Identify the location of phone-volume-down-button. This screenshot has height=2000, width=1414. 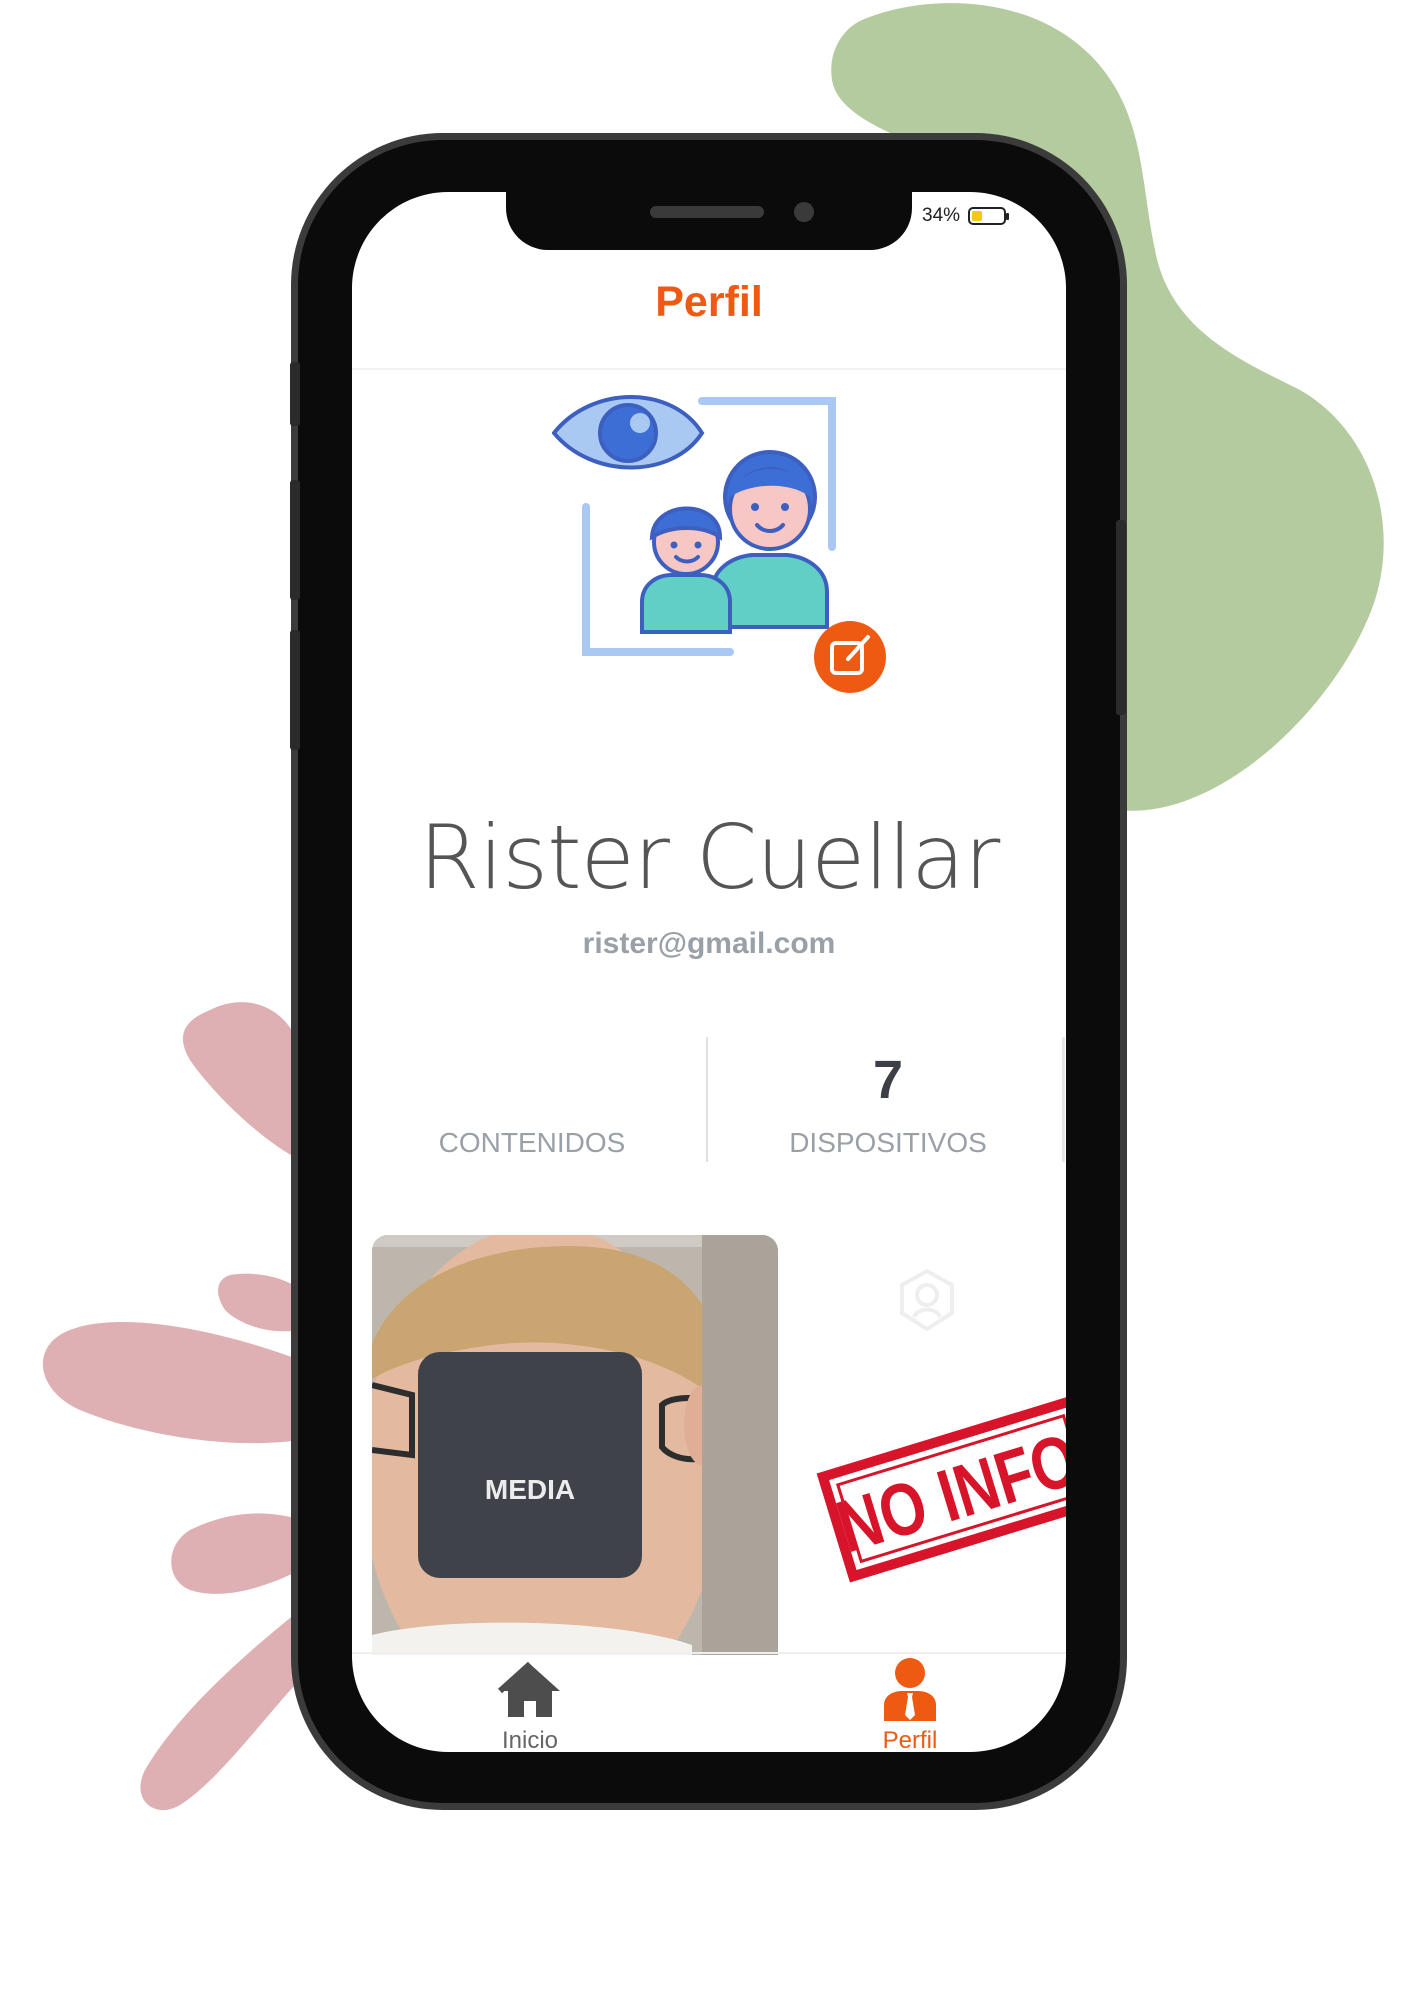
(295, 690).